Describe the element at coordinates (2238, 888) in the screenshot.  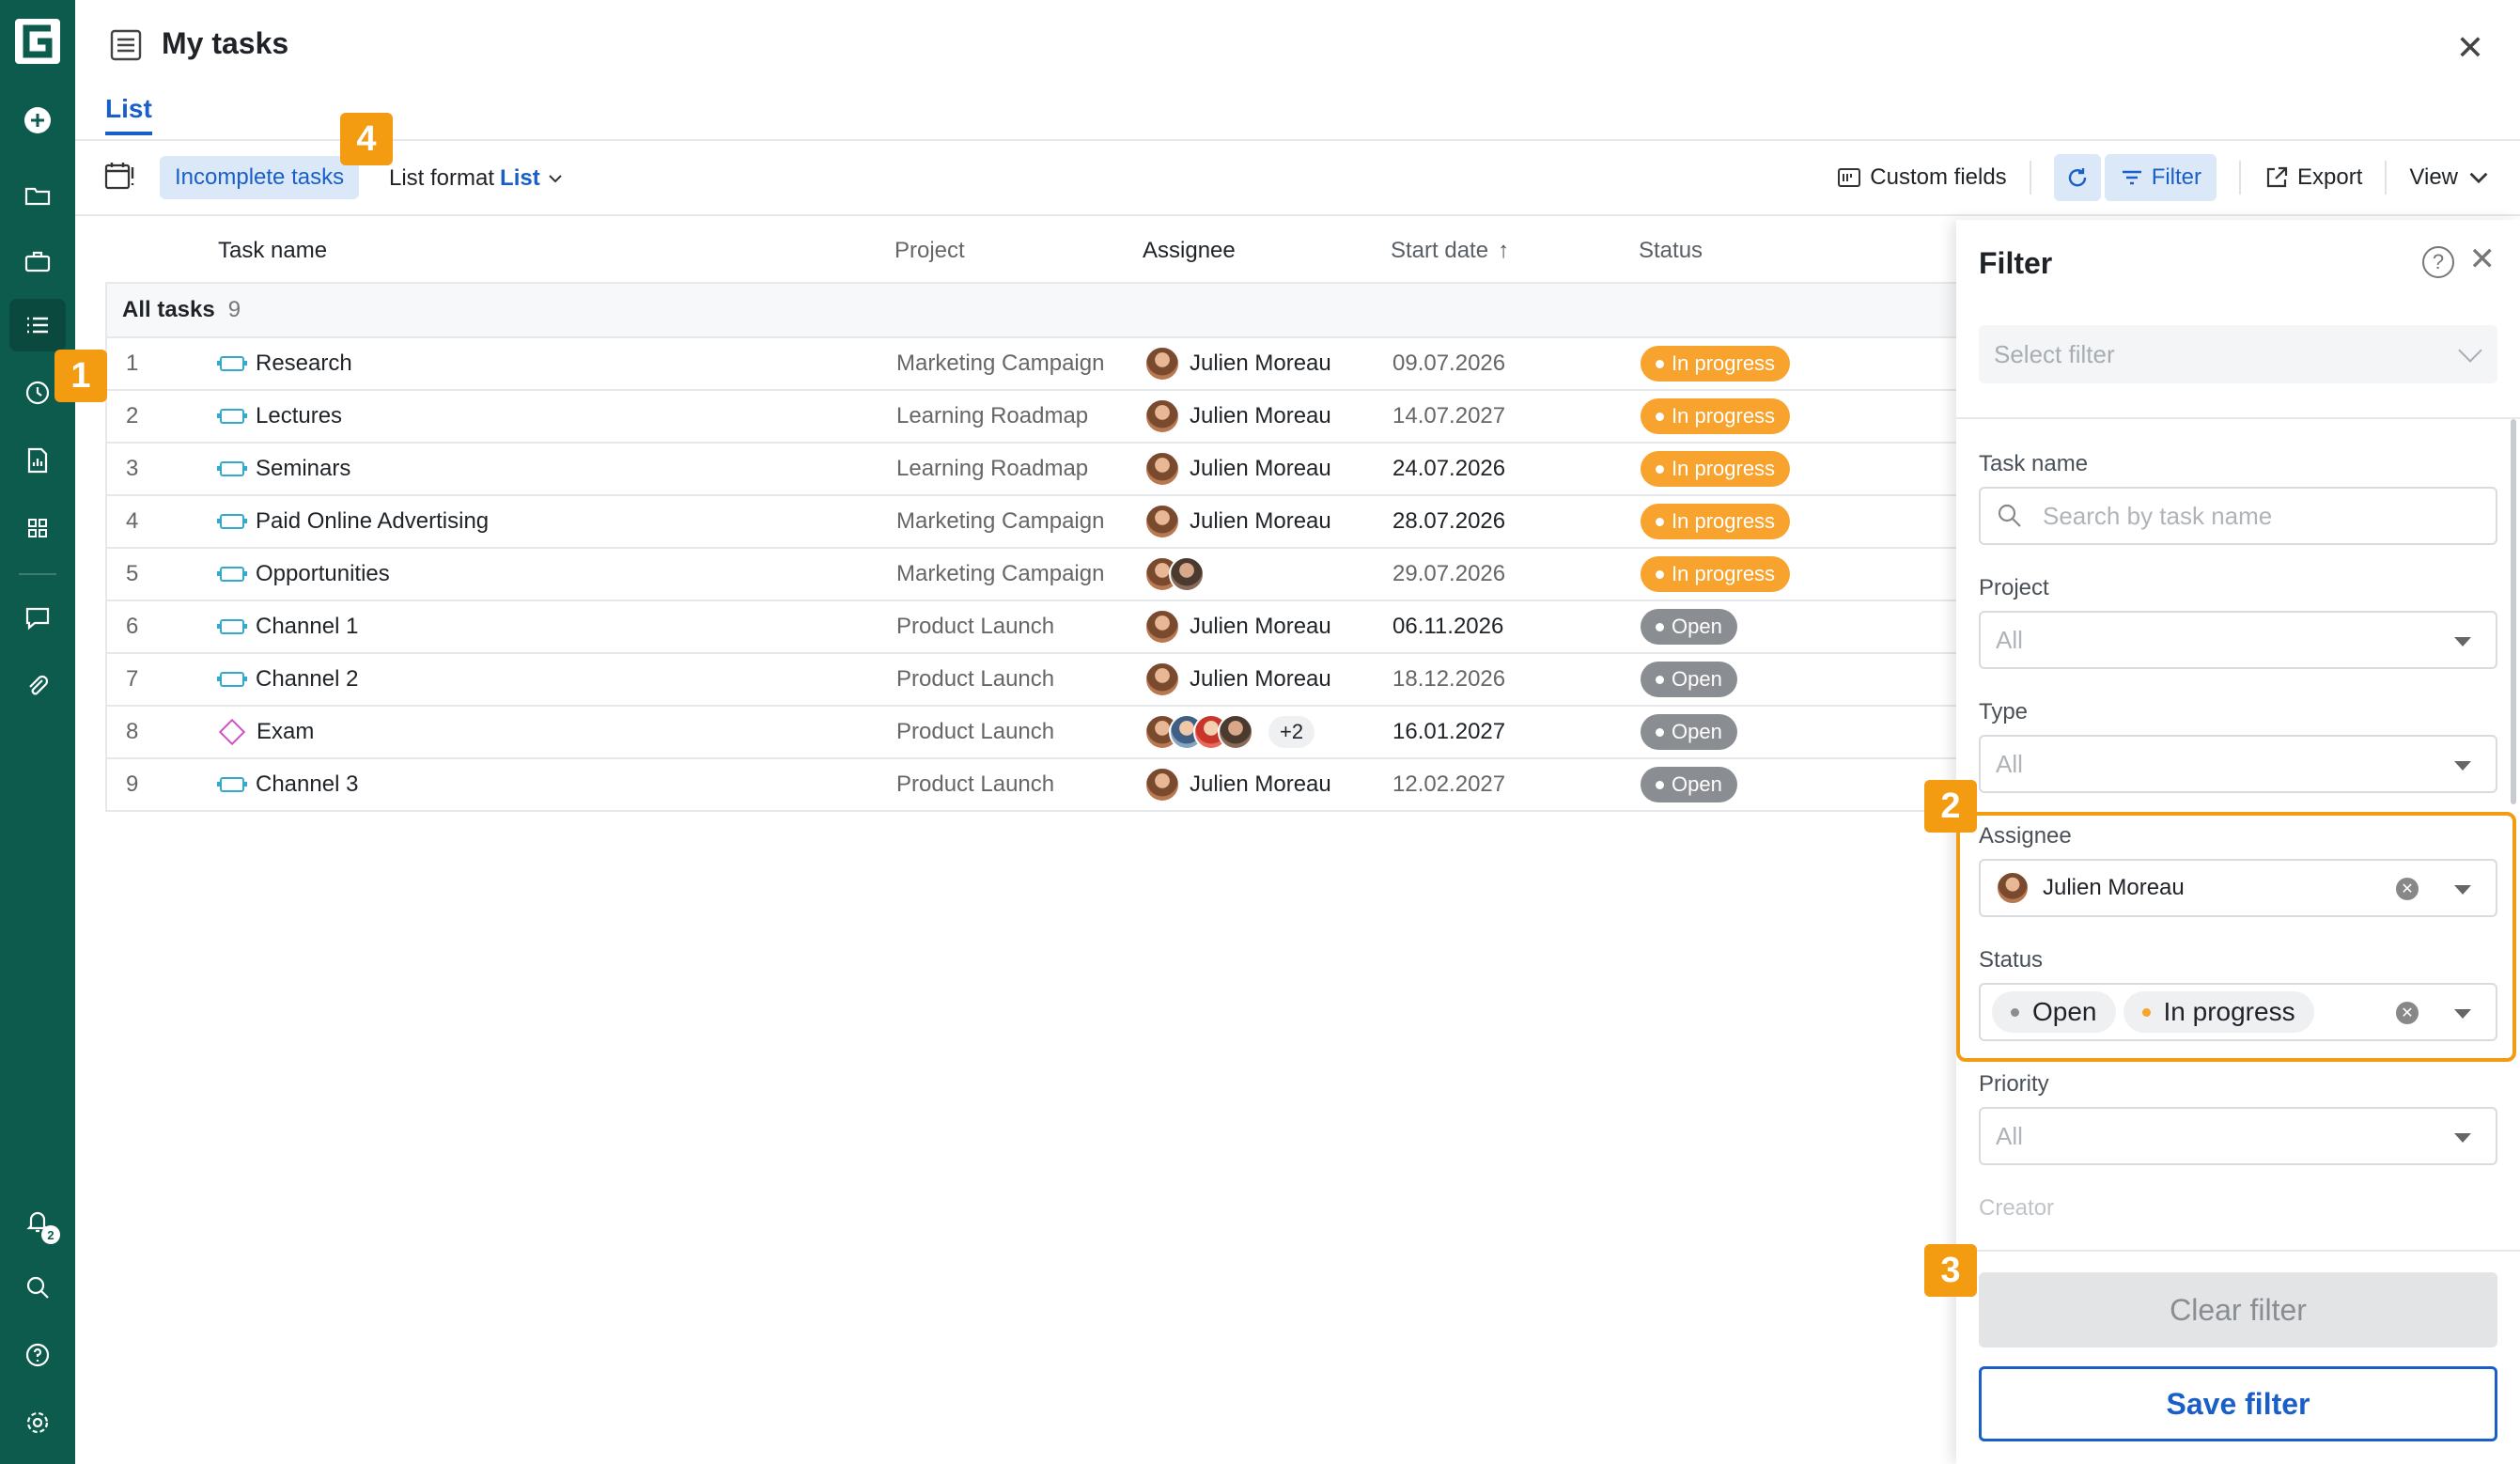
I see `assignee-select: Julien Moreau ✕` at that location.